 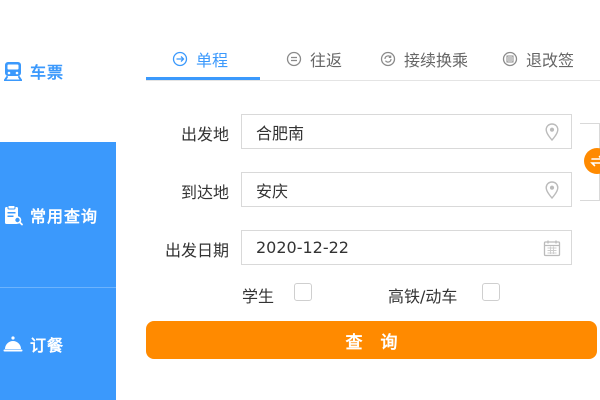 What do you see at coordinates (406, 189) in the screenshot?
I see `to-station-field: 安庆` at bounding box center [406, 189].